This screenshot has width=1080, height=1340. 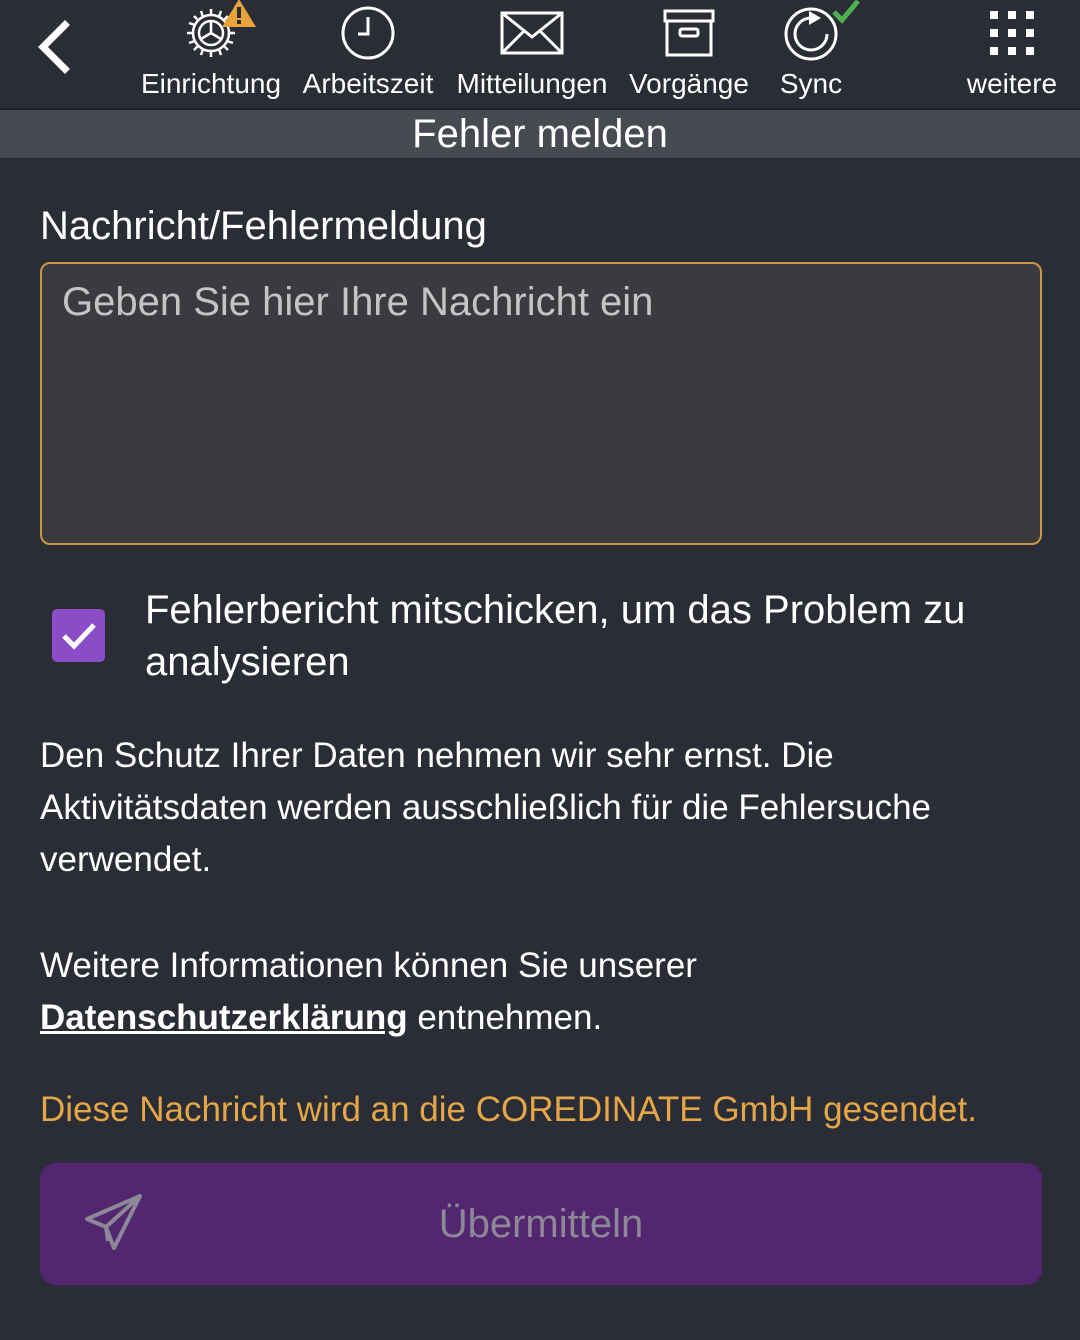 I want to click on toolbar-label: weitere, so click(x=1012, y=83).